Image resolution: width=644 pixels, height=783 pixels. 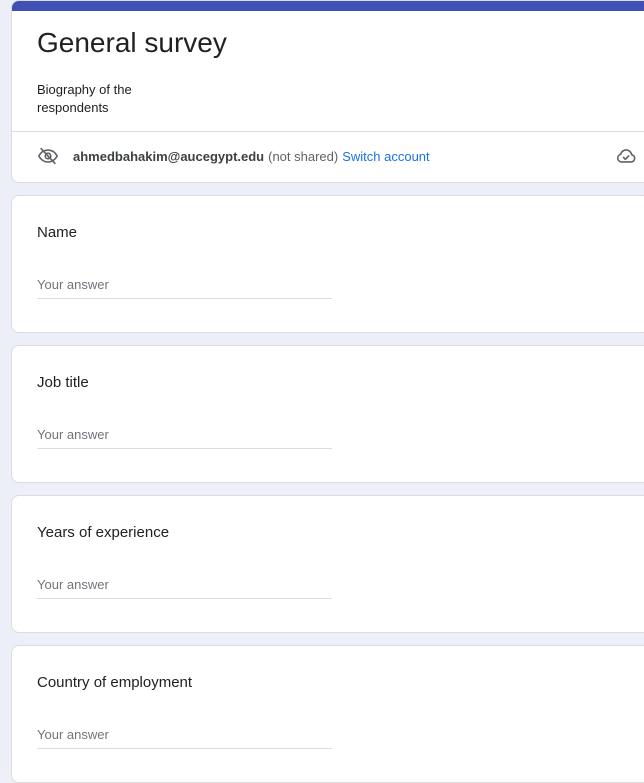 What do you see at coordinates (328, 6) in the screenshot?
I see `header-accent-stripe` at bounding box center [328, 6].